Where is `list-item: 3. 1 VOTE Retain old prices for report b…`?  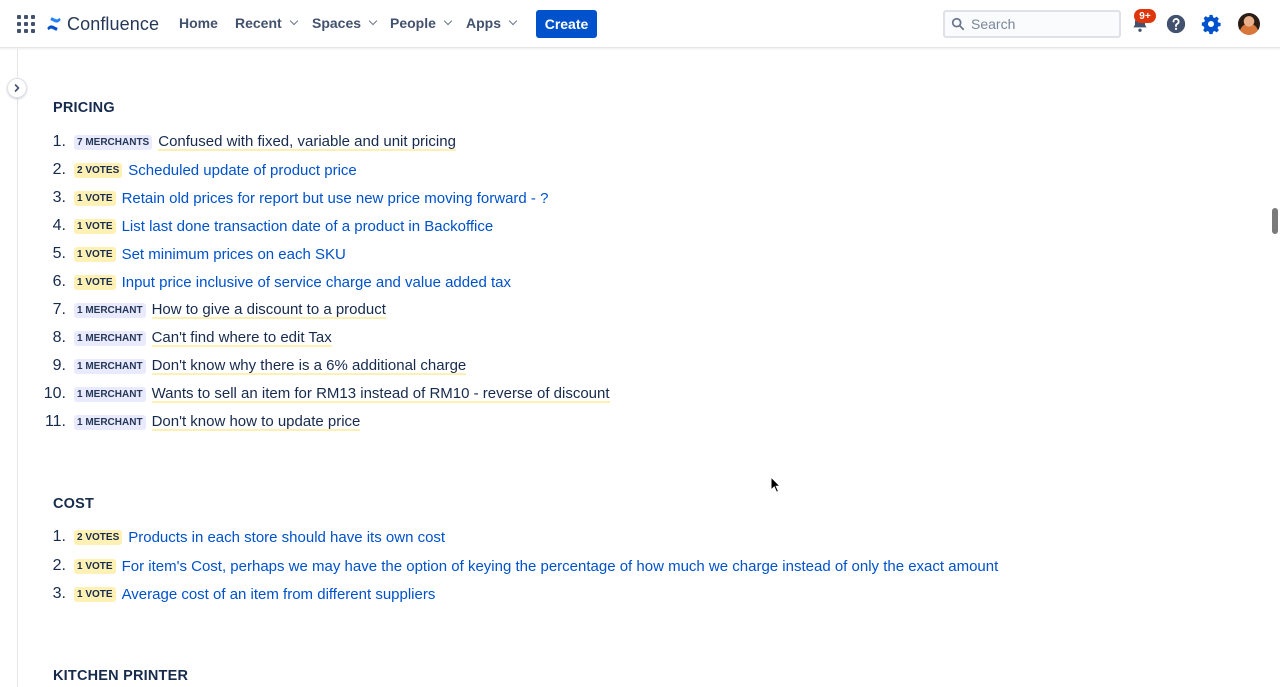 list-item: 3. 1 VOTE Retain old prices for report b… is located at coordinates (274, 198).